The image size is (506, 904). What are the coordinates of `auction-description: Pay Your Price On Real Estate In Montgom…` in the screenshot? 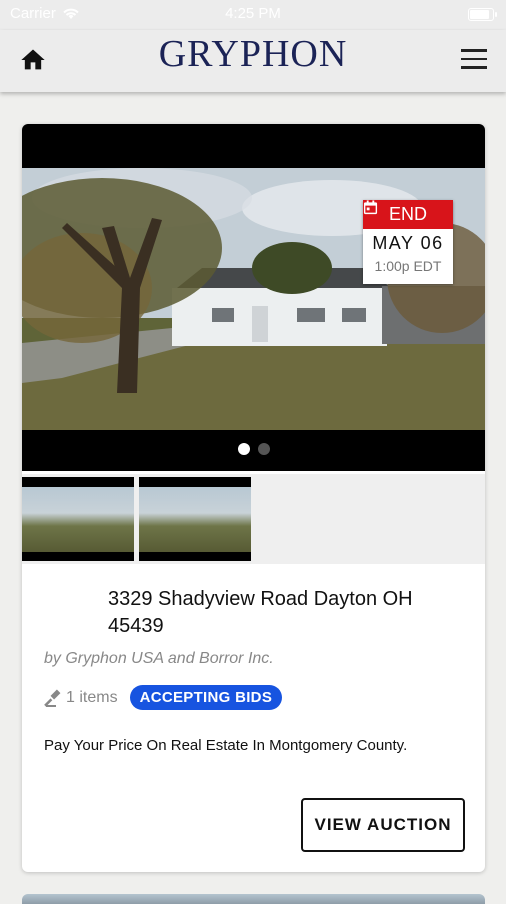 It's located at (226, 745).